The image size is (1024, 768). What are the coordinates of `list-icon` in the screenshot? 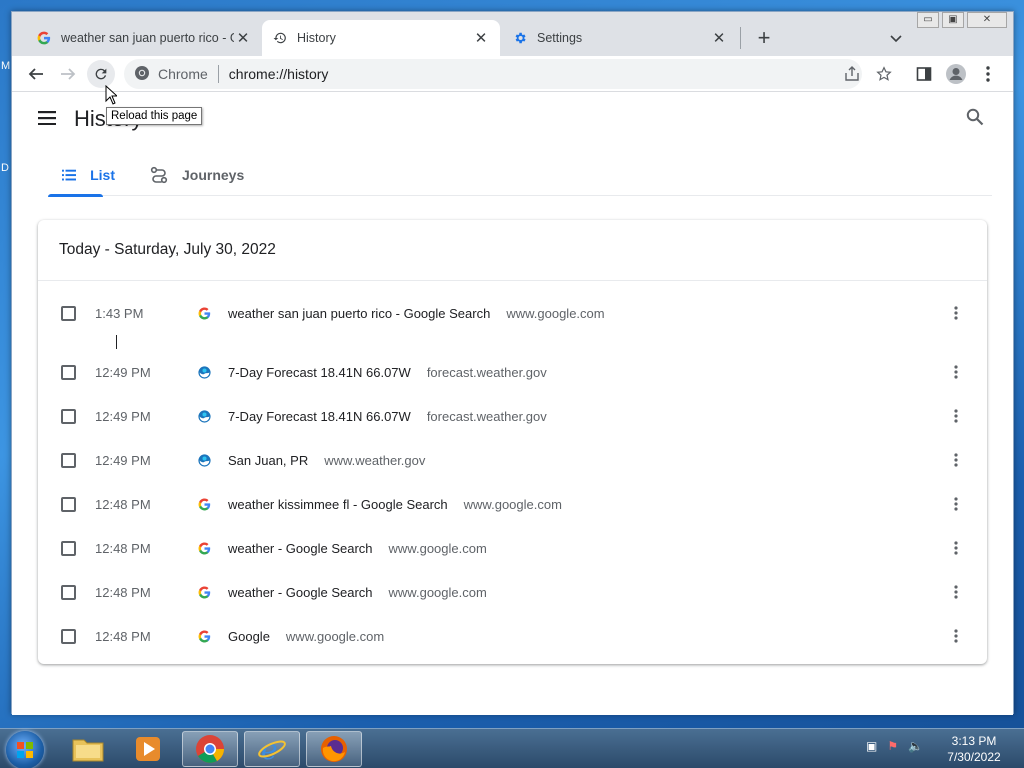 It's located at (69, 174).